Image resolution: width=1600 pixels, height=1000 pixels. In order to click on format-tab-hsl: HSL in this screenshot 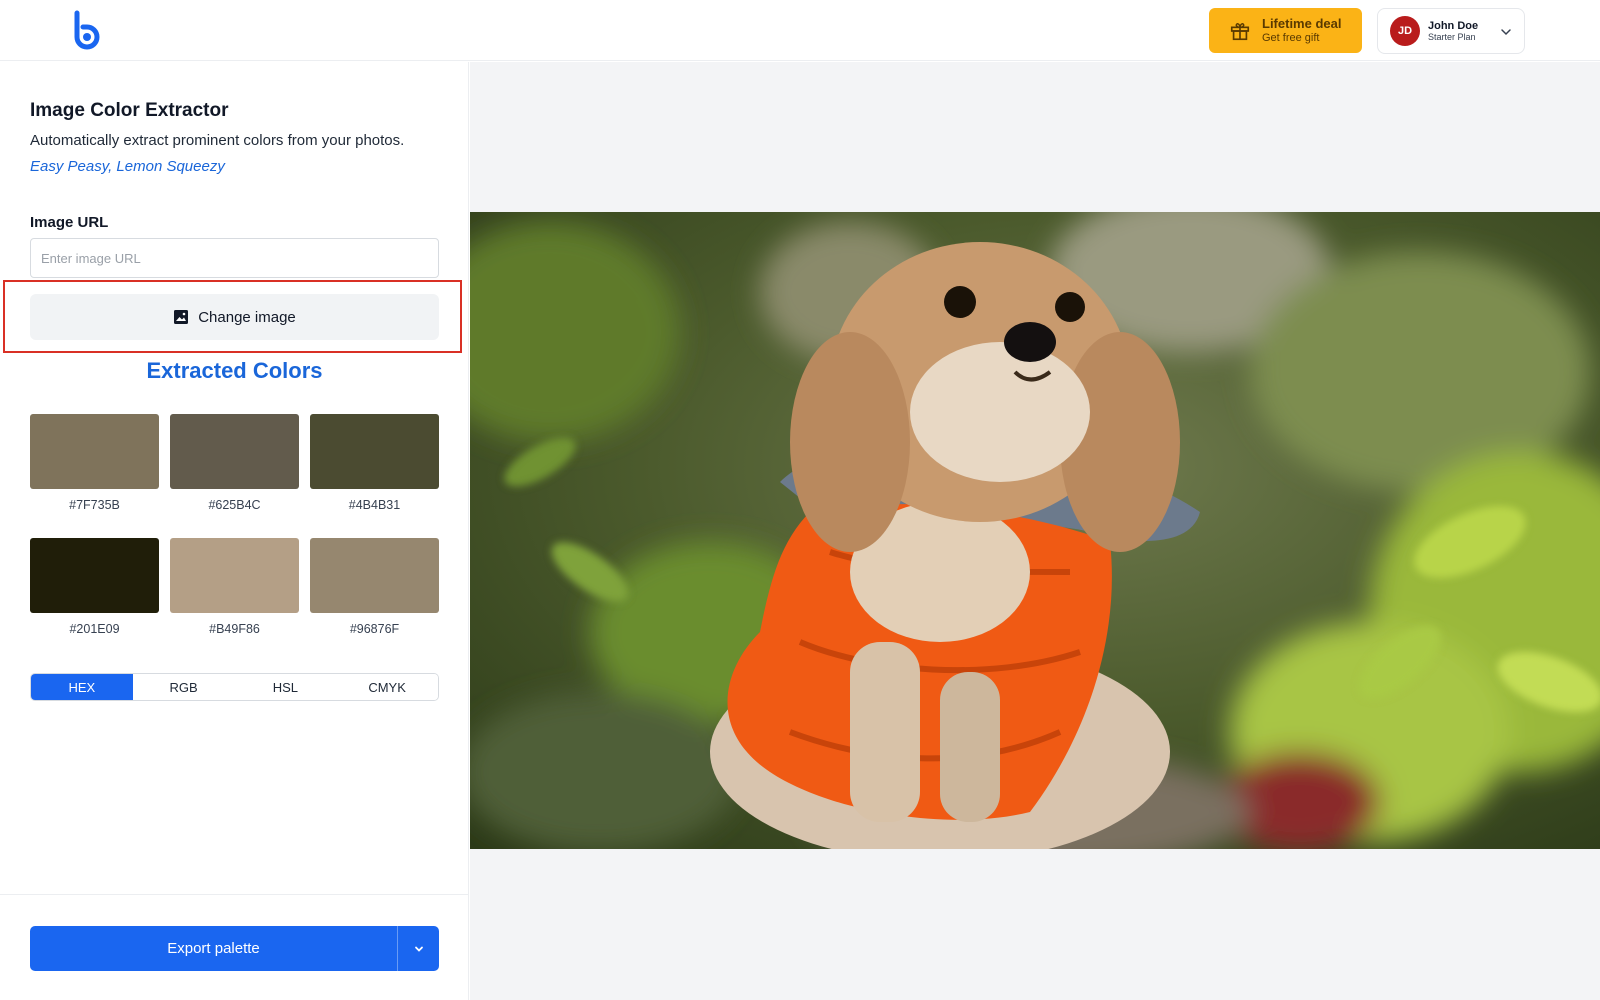, I will do `click(285, 687)`.